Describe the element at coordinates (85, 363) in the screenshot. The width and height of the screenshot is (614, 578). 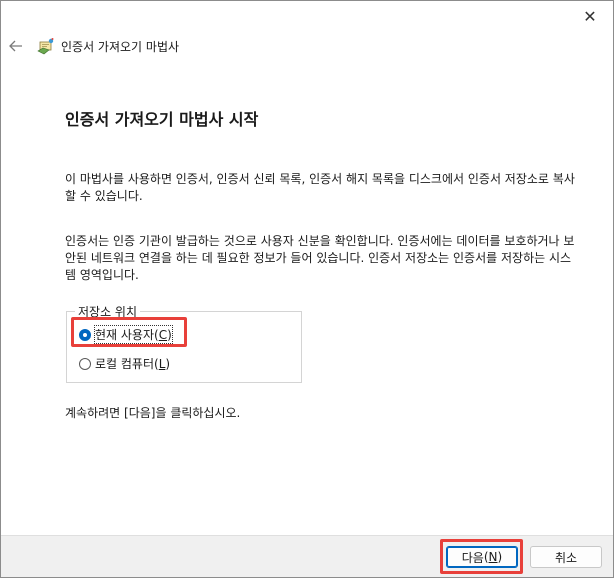
I see `radio-unselected-icon` at that location.